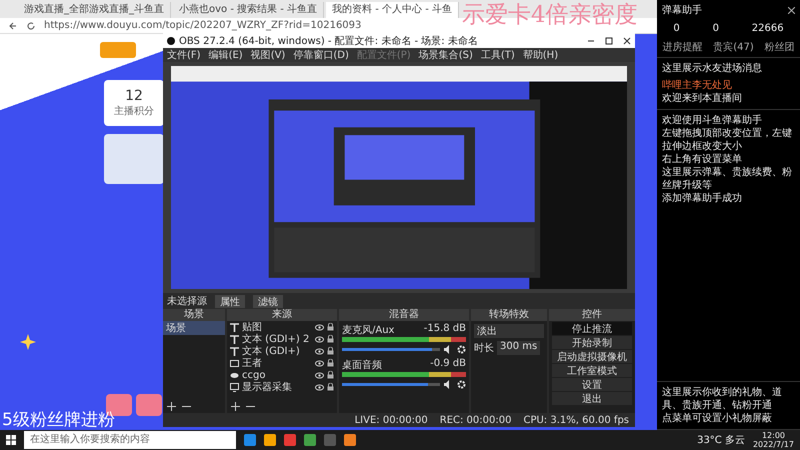 This screenshot has height=450, width=800. Describe the element at coordinates (234, 387) in the screenshot. I see `monitor-icon` at that location.